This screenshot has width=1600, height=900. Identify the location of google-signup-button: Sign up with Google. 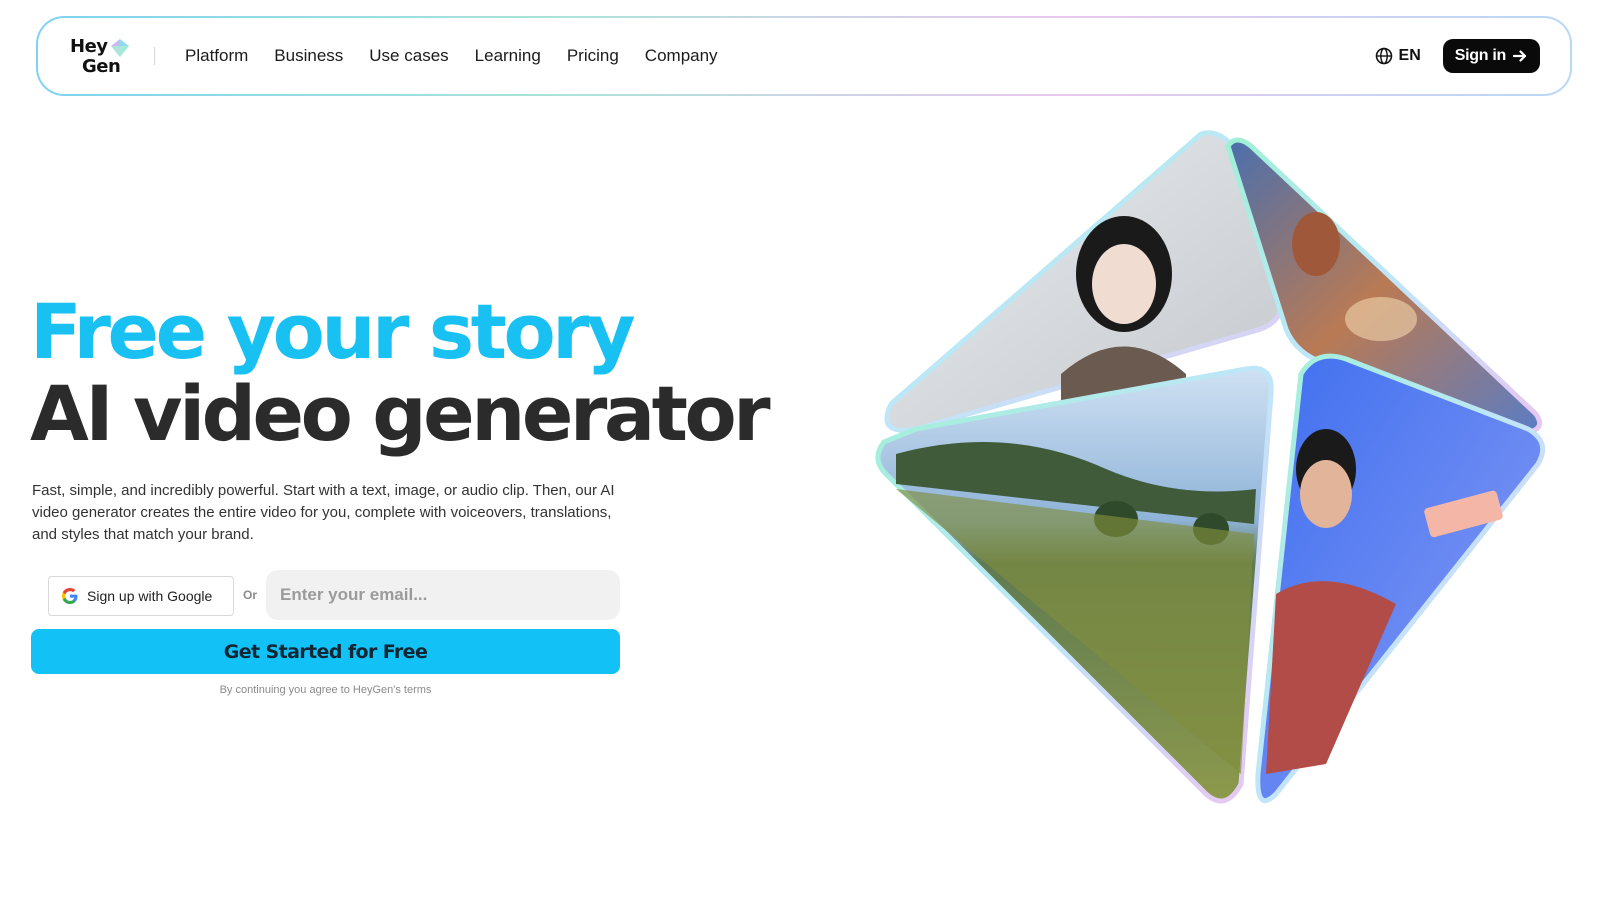
(141, 596).